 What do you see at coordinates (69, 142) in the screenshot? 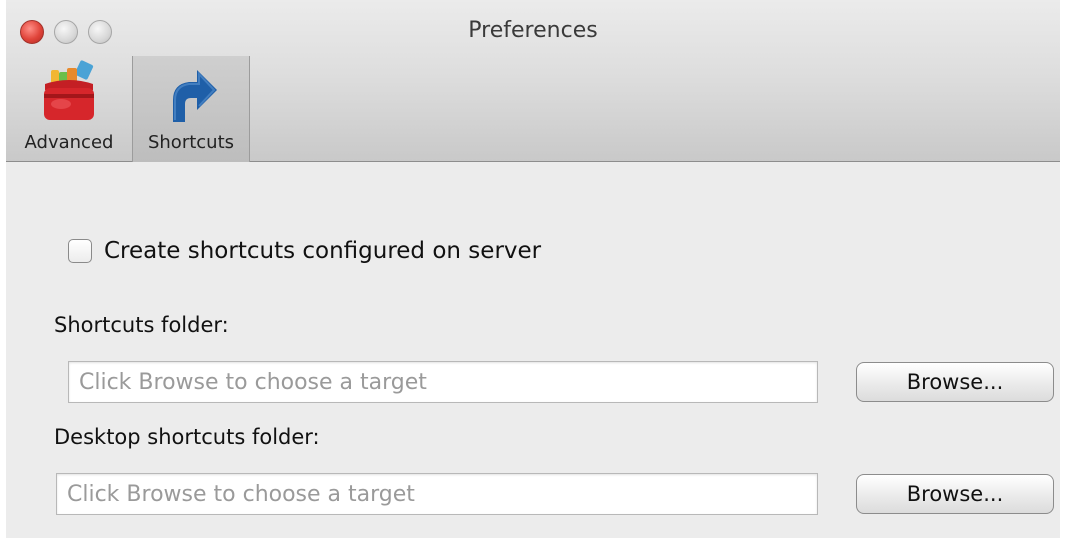
I see `toolbar-item-label: Advanced` at bounding box center [69, 142].